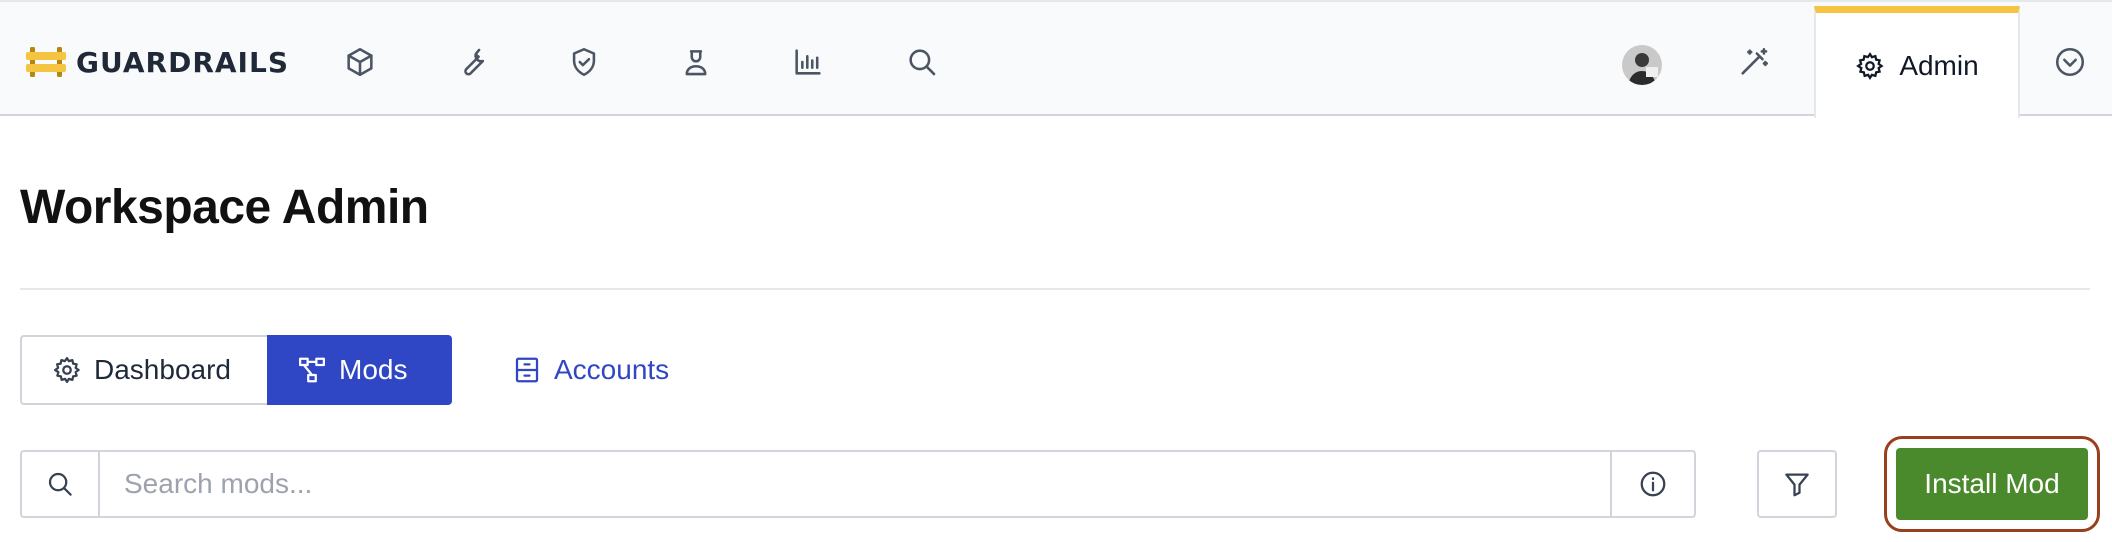 This screenshot has width=2112, height=542. I want to click on user-avatar, so click(1642, 65).